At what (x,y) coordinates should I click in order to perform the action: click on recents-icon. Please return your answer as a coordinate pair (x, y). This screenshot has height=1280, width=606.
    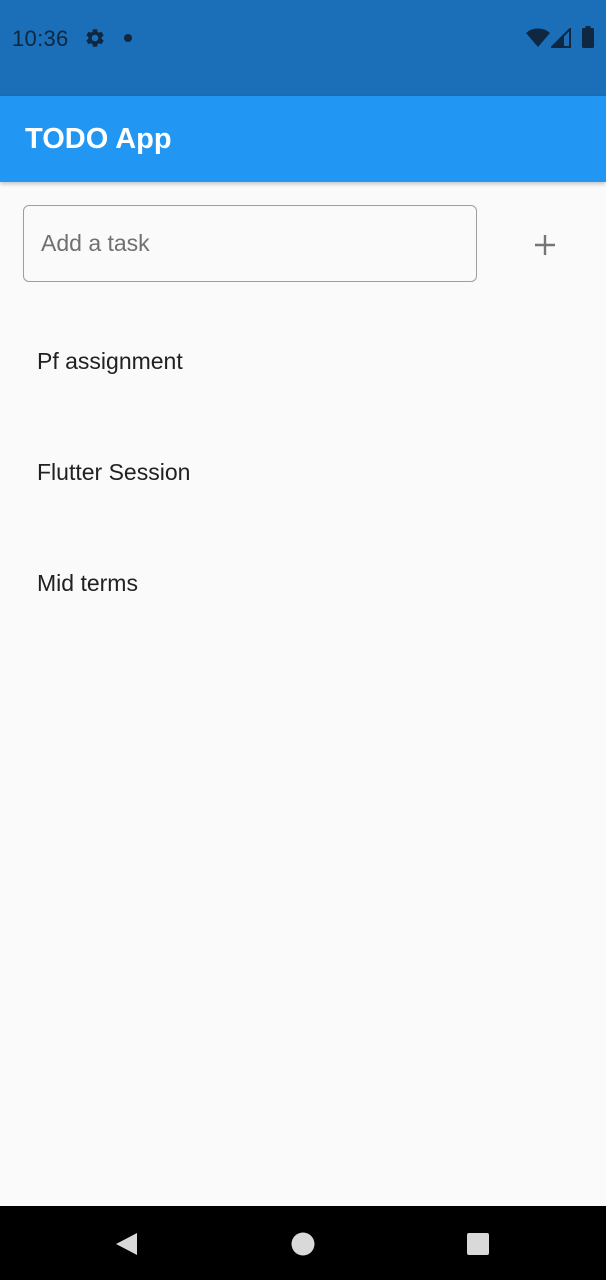
    Looking at the image, I should click on (478, 1244).